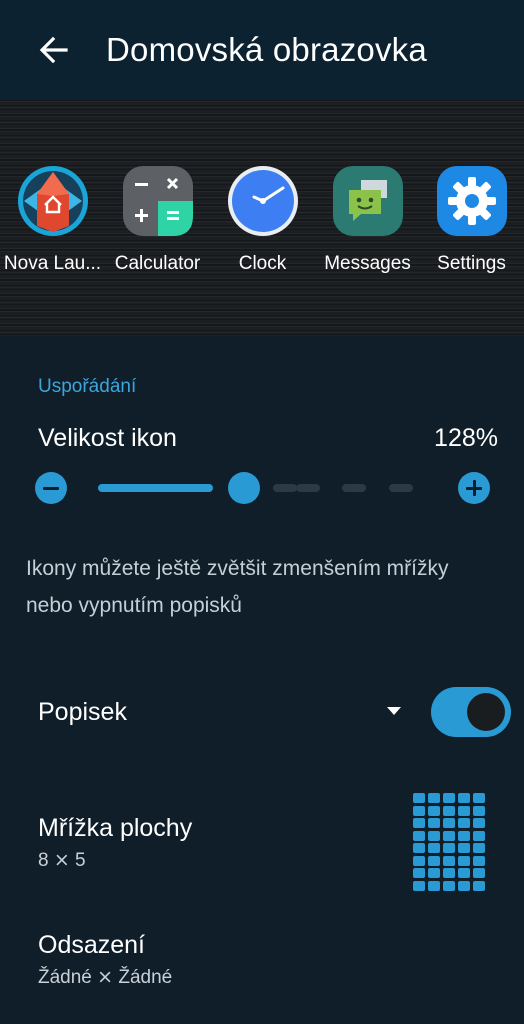  What do you see at coordinates (394, 711) in the screenshot?
I see `chevron-down-icon` at bounding box center [394, 711].